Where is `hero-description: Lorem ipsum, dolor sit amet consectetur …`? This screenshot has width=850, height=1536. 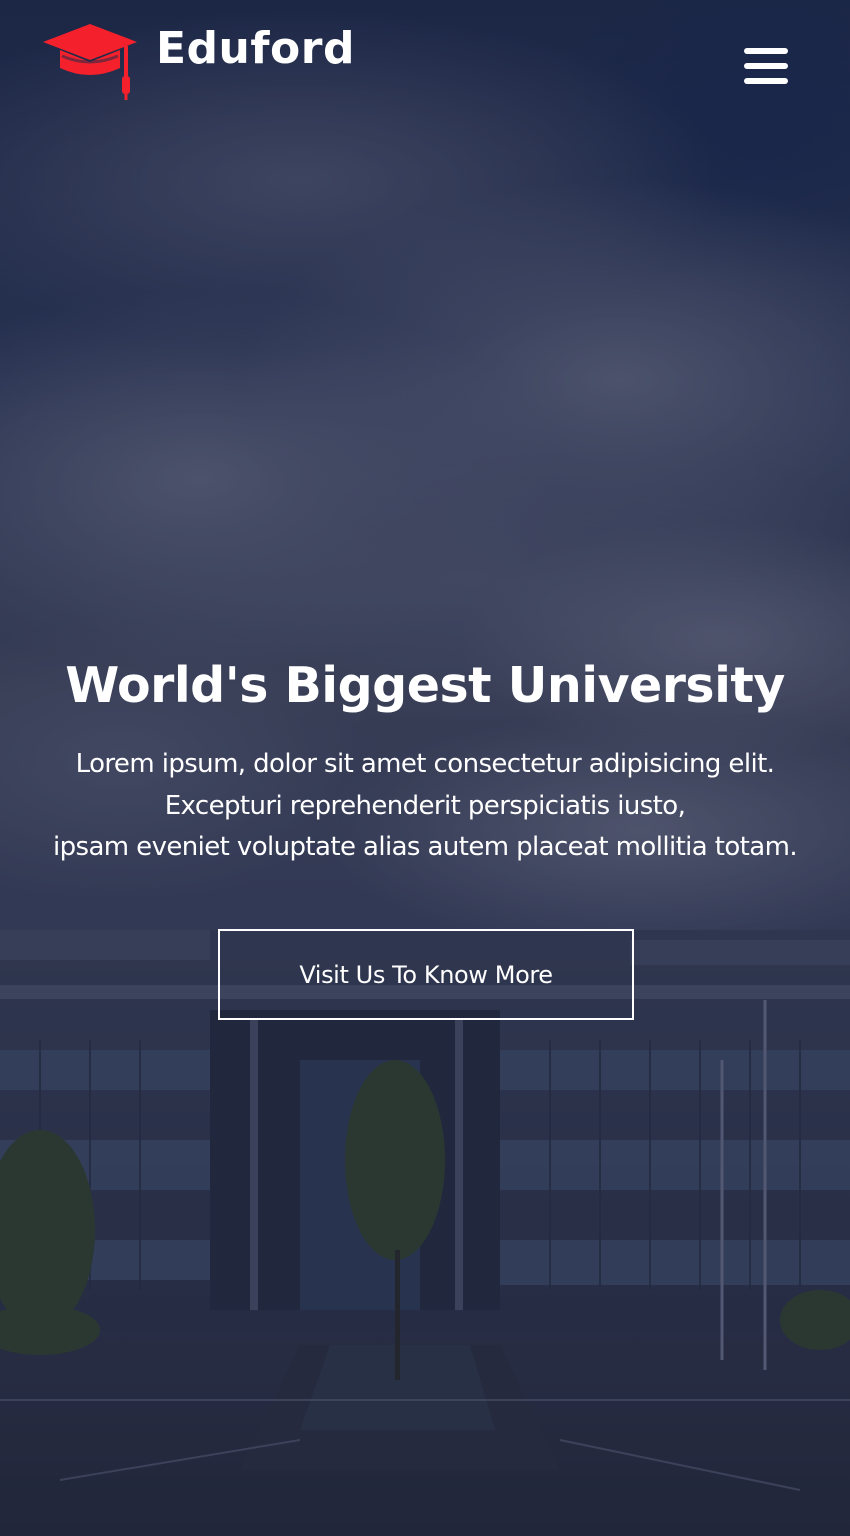 hero-description: Lorem ipsum, dolor sit amet consectetur … is located at coordinates (425, 806).